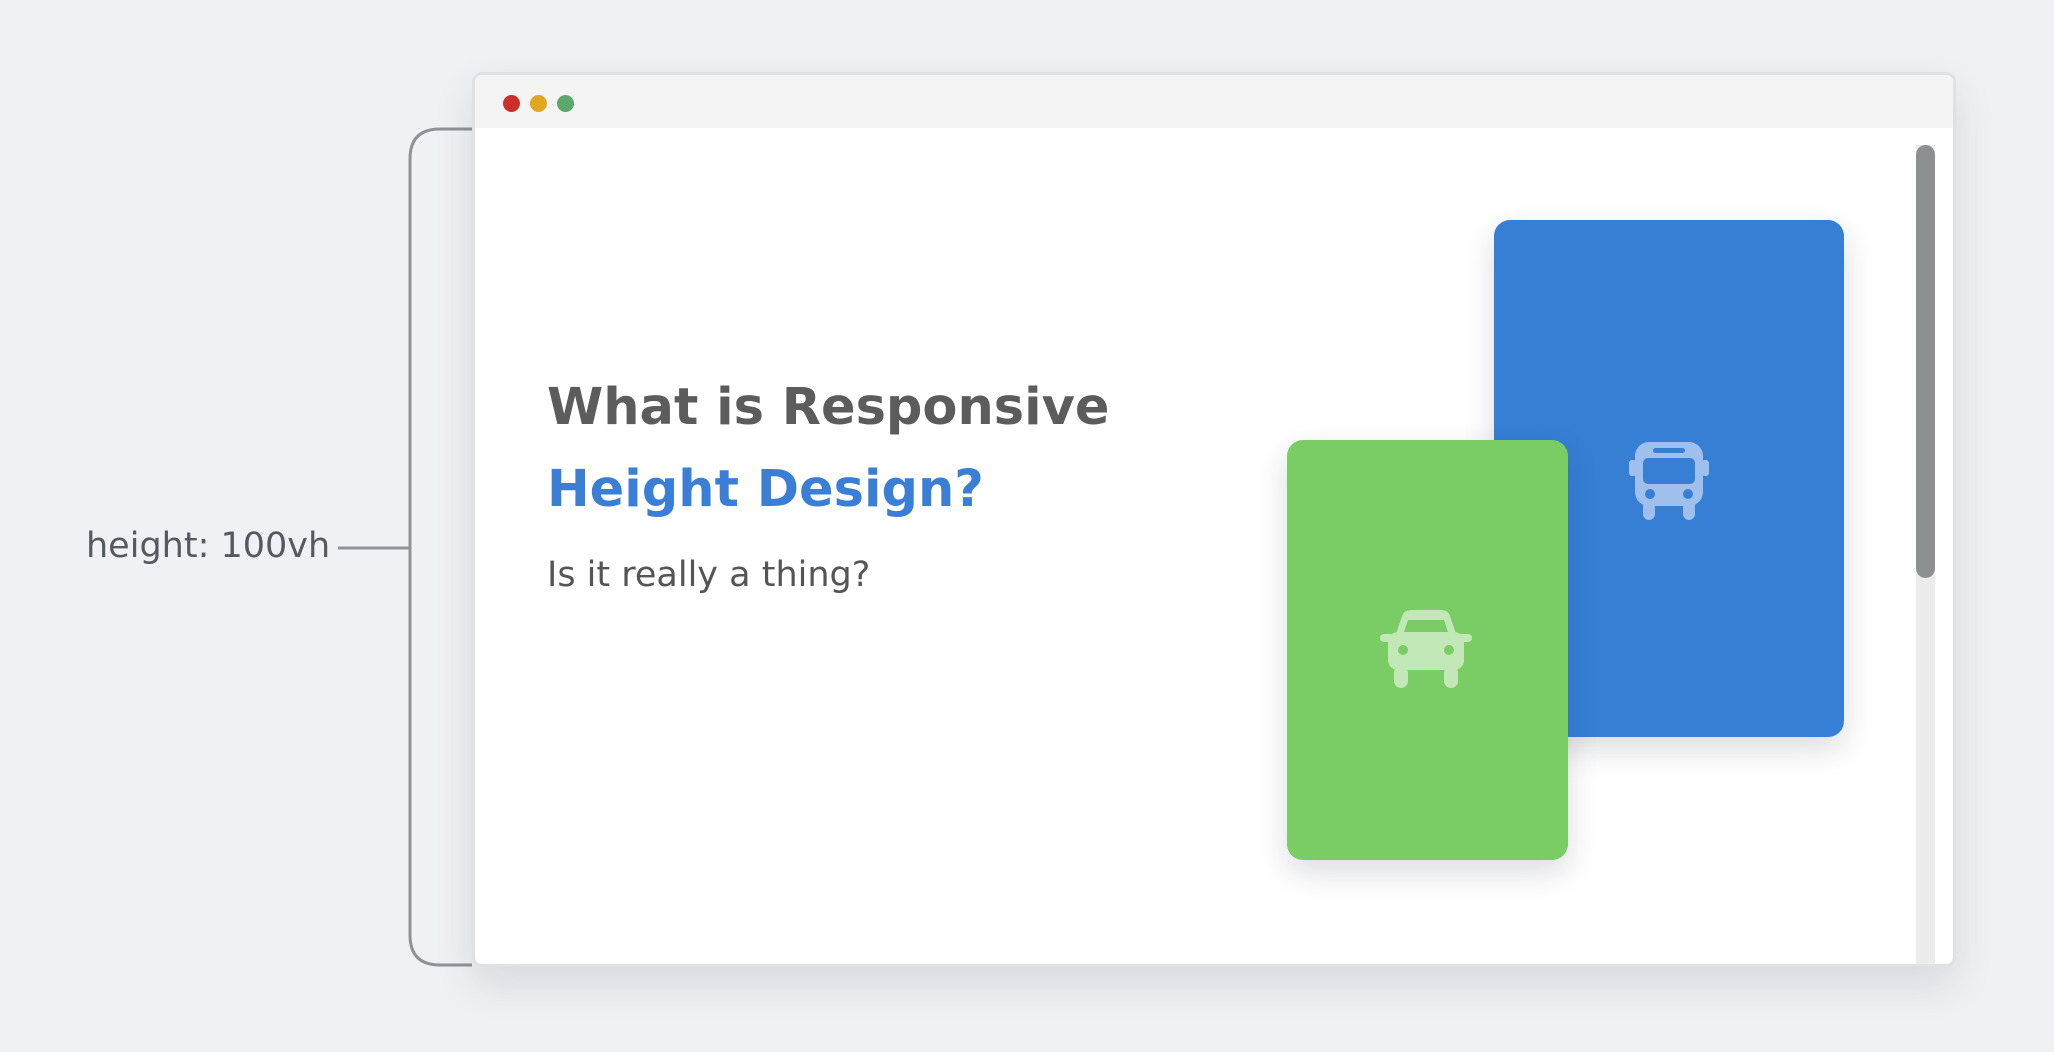 Image resolution: width=2054 pixels, height=1052 pixels. I want to click on scrollbar-thumb, so click(1925, 361).